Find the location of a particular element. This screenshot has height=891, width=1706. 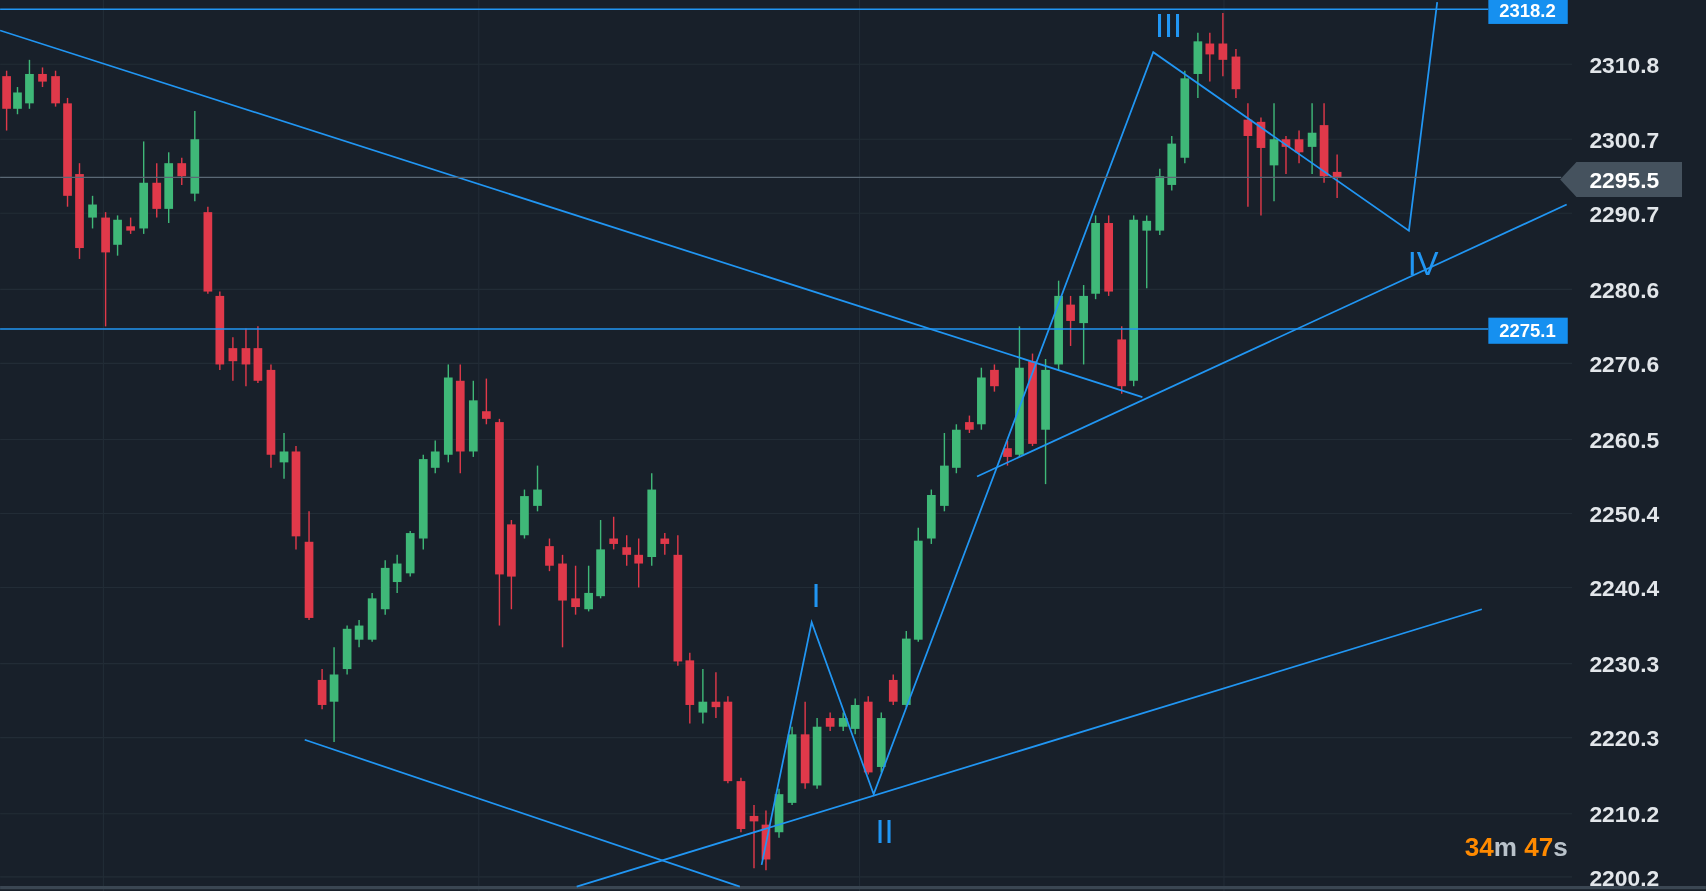

price-axis-label: 2260.5 is located at coordinates (1624, 440).